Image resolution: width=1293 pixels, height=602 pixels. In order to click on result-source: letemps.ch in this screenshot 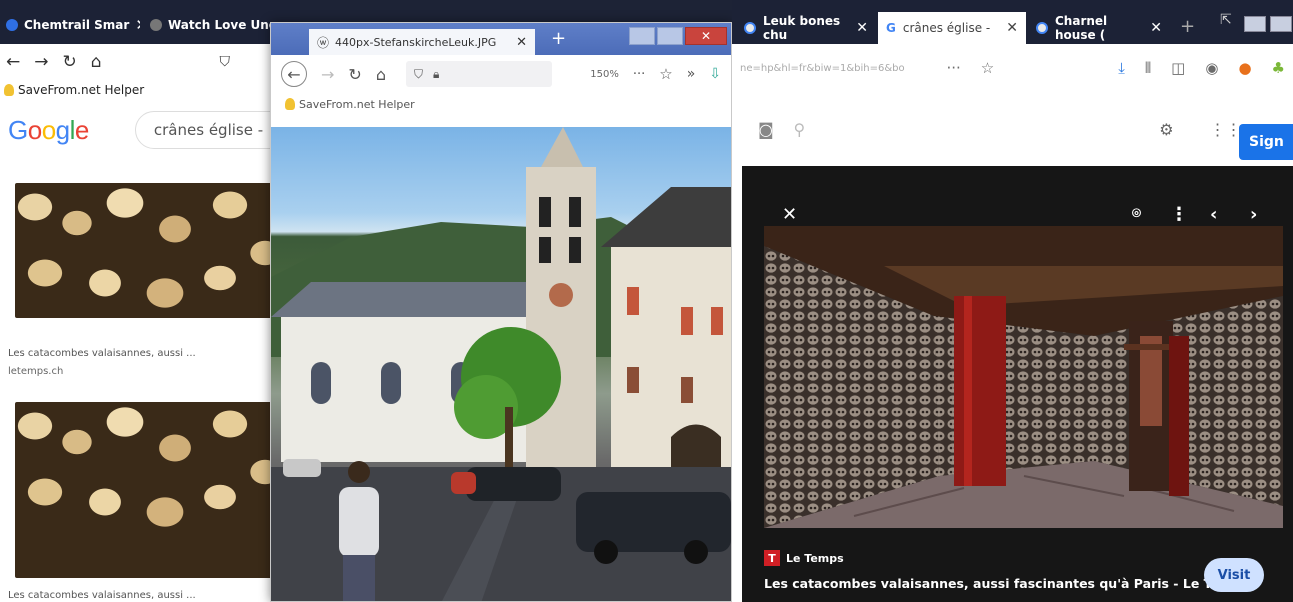, I will do `click(35, 371)`.